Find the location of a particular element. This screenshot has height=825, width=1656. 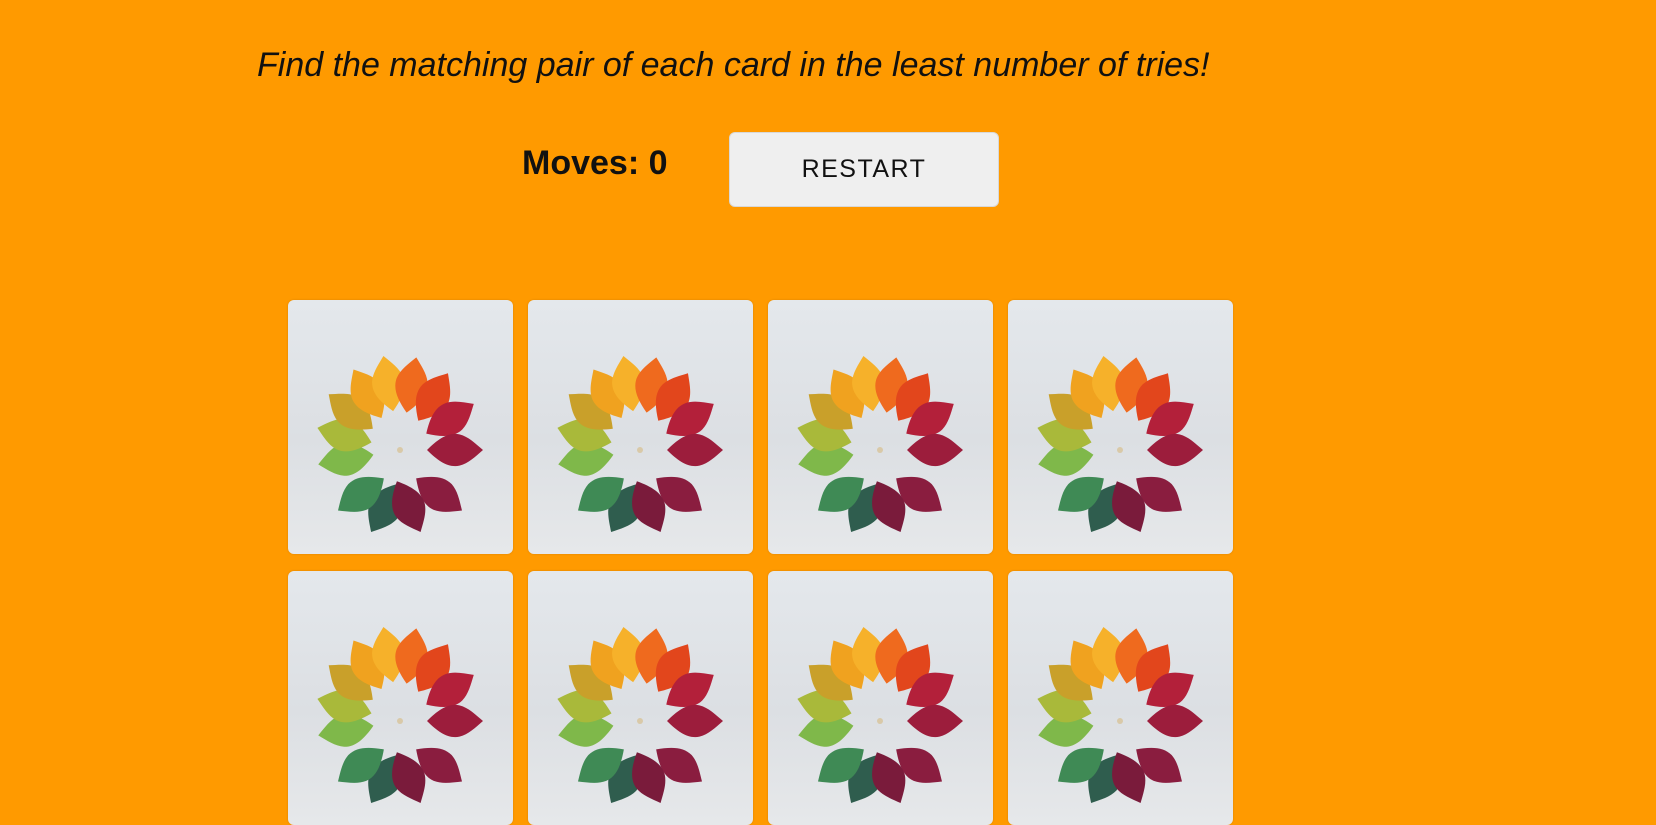

moves-counter: Moves: 0 is located at coordinates (595, 163).